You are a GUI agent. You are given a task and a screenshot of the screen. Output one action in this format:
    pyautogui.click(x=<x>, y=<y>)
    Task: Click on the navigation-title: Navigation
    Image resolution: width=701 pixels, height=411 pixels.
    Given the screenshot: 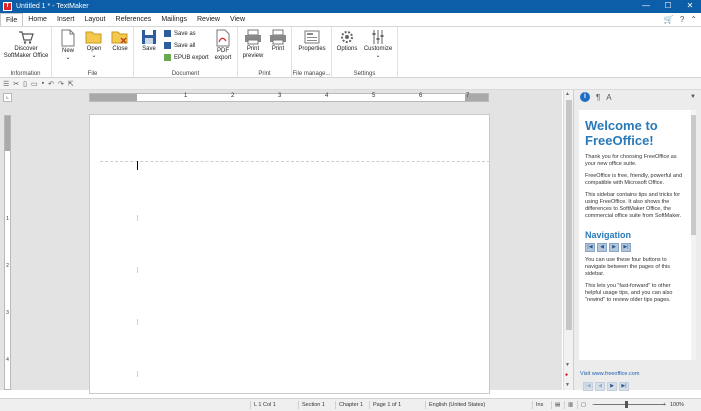 What is the action you would take?
    pyautogui.click(x=608, y=235)
    